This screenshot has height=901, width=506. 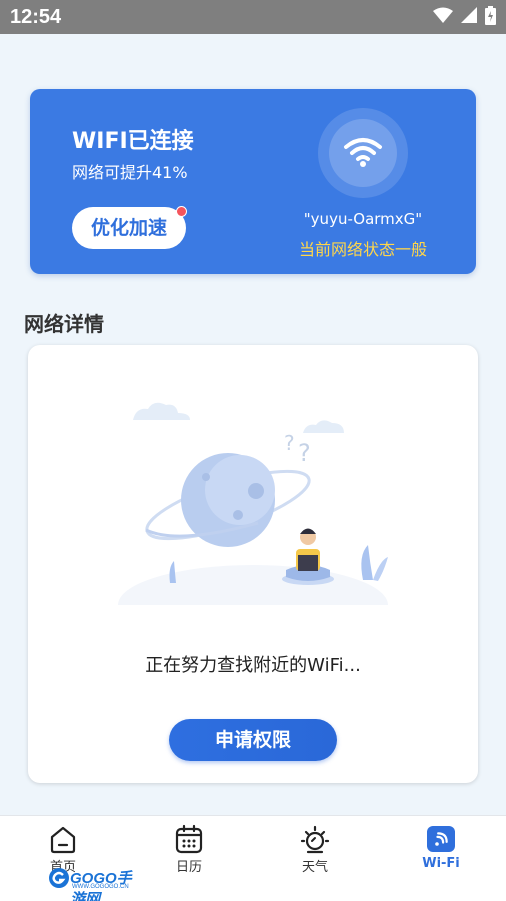 I want to click on battery-icon, so click(x=490, y=17).